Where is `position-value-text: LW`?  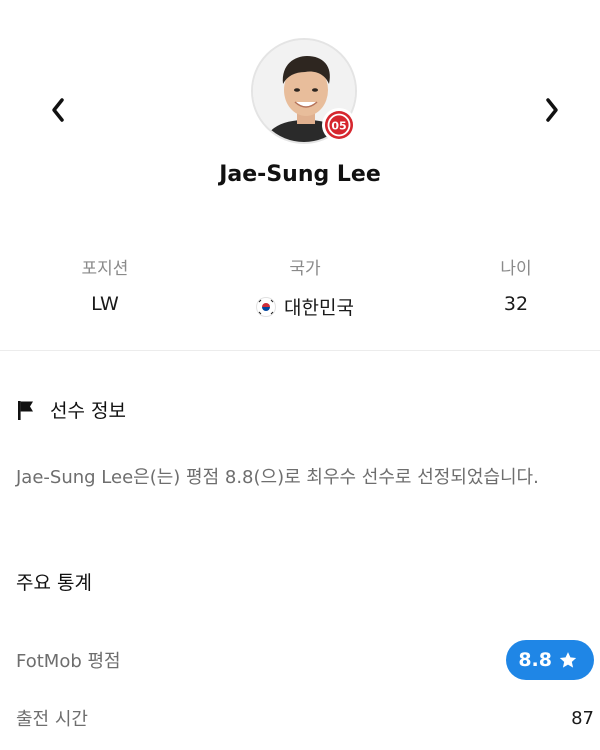
position-value-text: LW is located at coordinates (105, 304).